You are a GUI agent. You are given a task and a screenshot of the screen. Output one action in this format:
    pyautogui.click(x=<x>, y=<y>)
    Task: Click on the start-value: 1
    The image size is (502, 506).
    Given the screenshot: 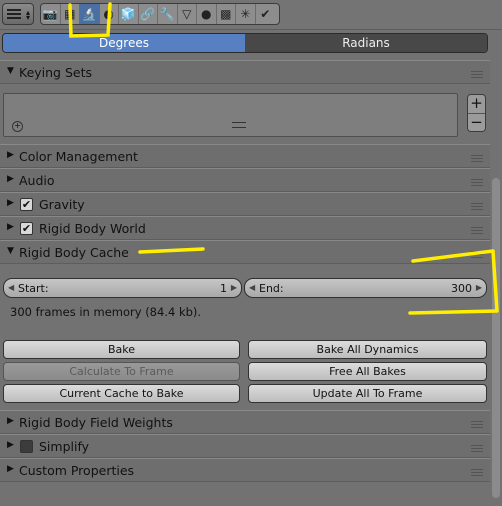 What is the action you would take?
    pyautogui.click(x=223, y=288)
    